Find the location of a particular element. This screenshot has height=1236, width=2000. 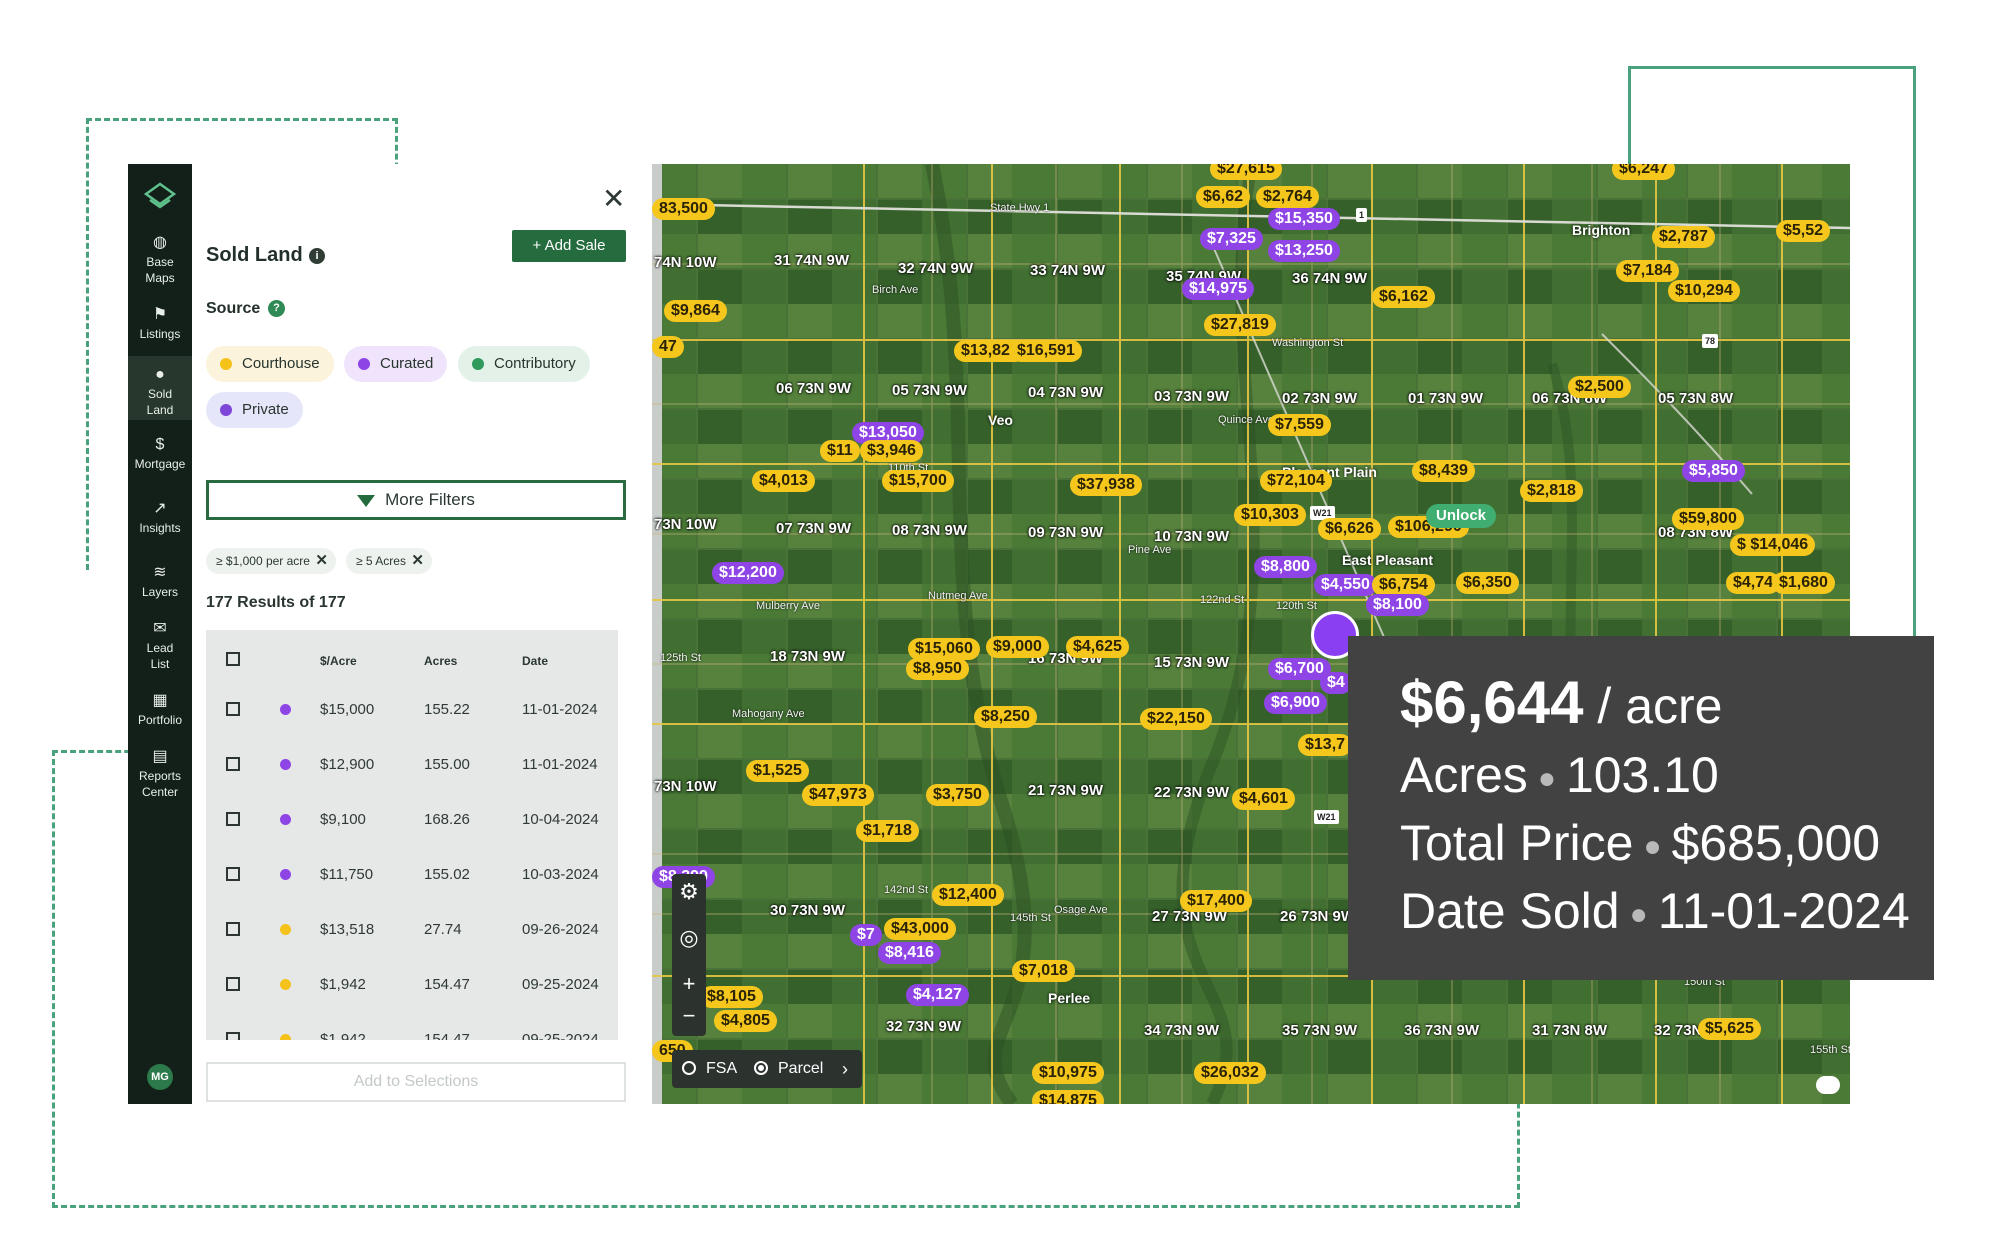

locate-icon: ◎ is located at coordinates (689, 938).